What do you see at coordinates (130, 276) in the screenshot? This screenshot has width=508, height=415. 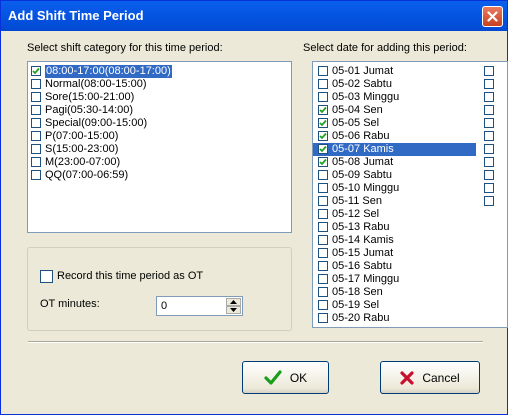 I see `ot-checkbox-label: Record this time period as OT` at bounding box center [130, 276].